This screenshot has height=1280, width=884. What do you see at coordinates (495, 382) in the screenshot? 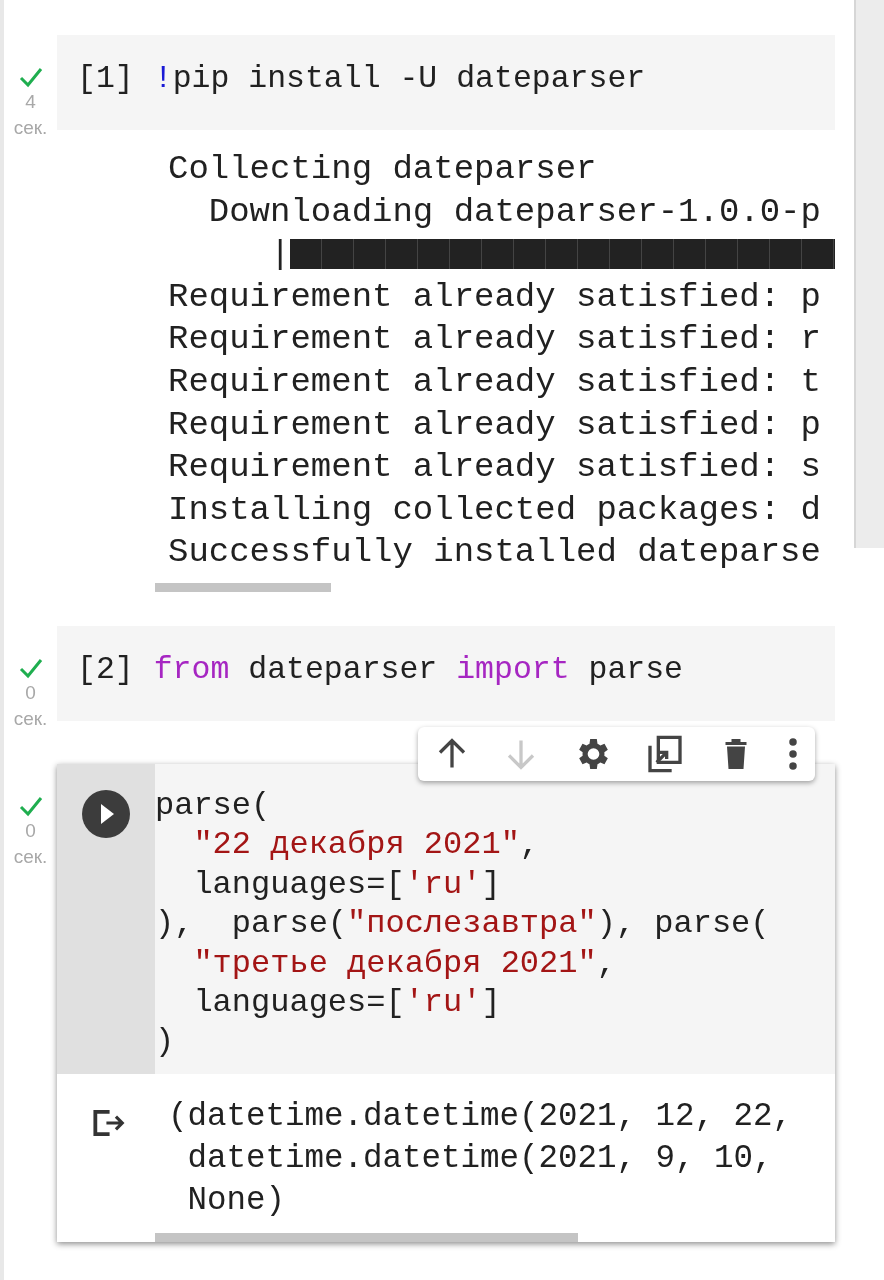
I see `output-line: Requirement already satisfied: t` at bounding box center [495, 382].